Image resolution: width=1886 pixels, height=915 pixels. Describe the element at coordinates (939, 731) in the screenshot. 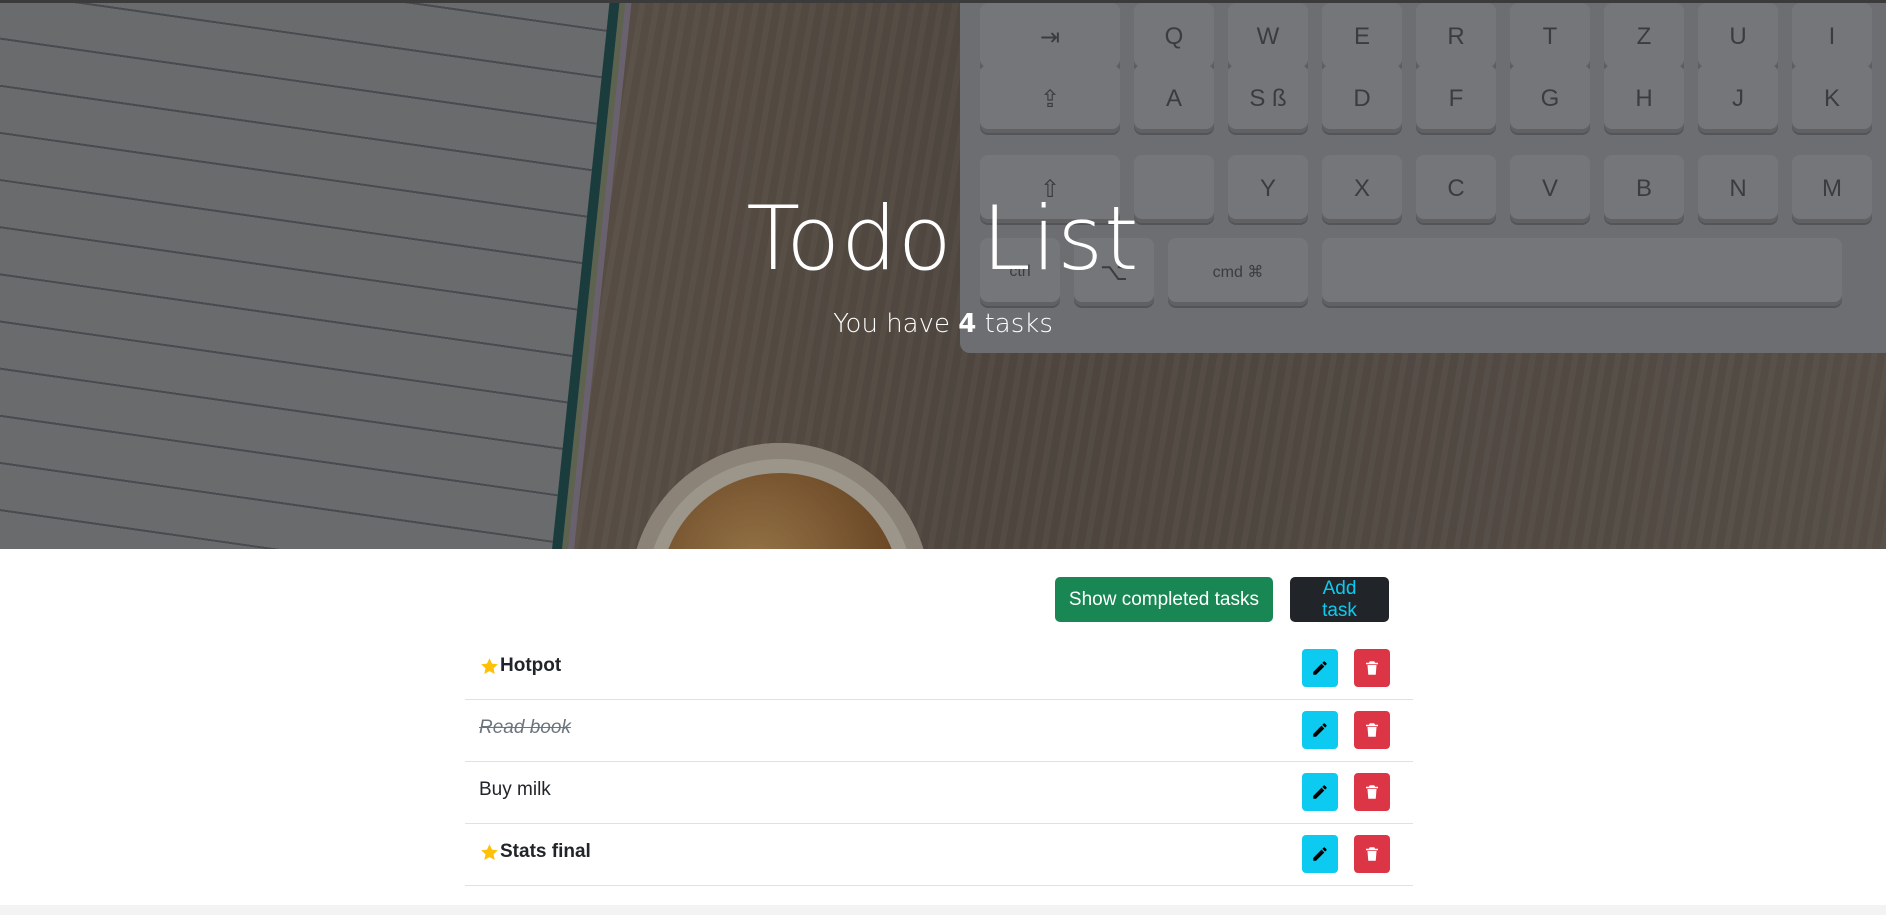

I see `task-row: Read book` at that location.